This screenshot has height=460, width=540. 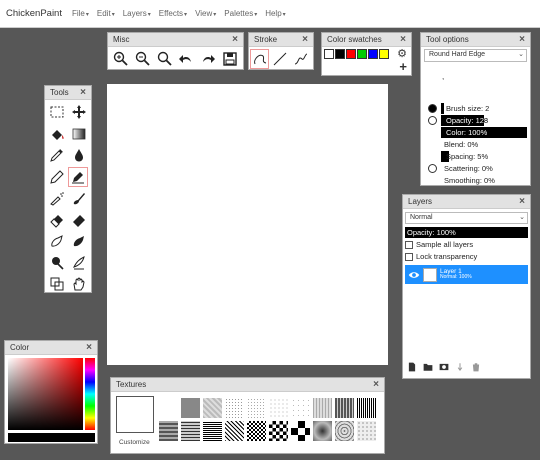 I want to click on line-stroke-icon, so click(x=279, y=59).